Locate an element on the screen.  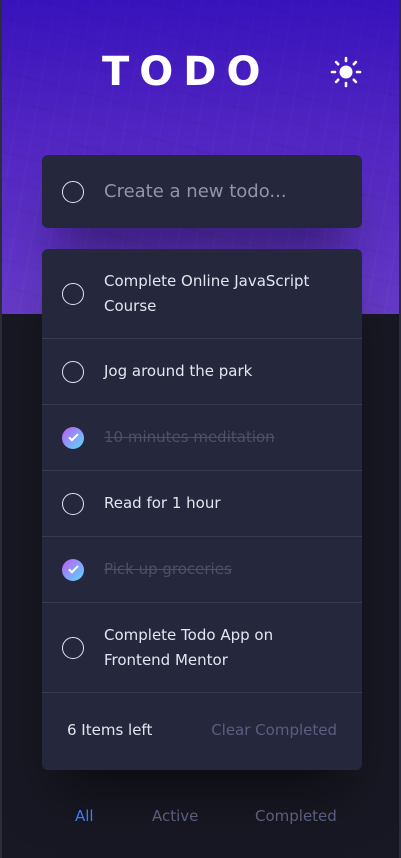
clear-completed-button: Clear Completed is located at coordinates (274, 730).